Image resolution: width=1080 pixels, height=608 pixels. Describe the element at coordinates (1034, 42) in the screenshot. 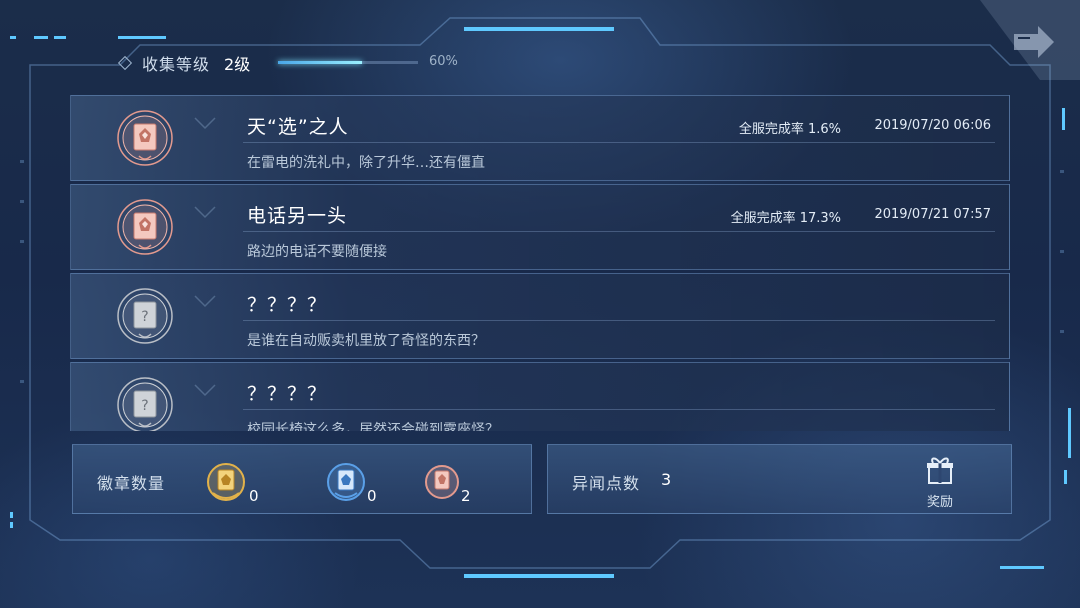

I see `next-arrow-icon` at that location.